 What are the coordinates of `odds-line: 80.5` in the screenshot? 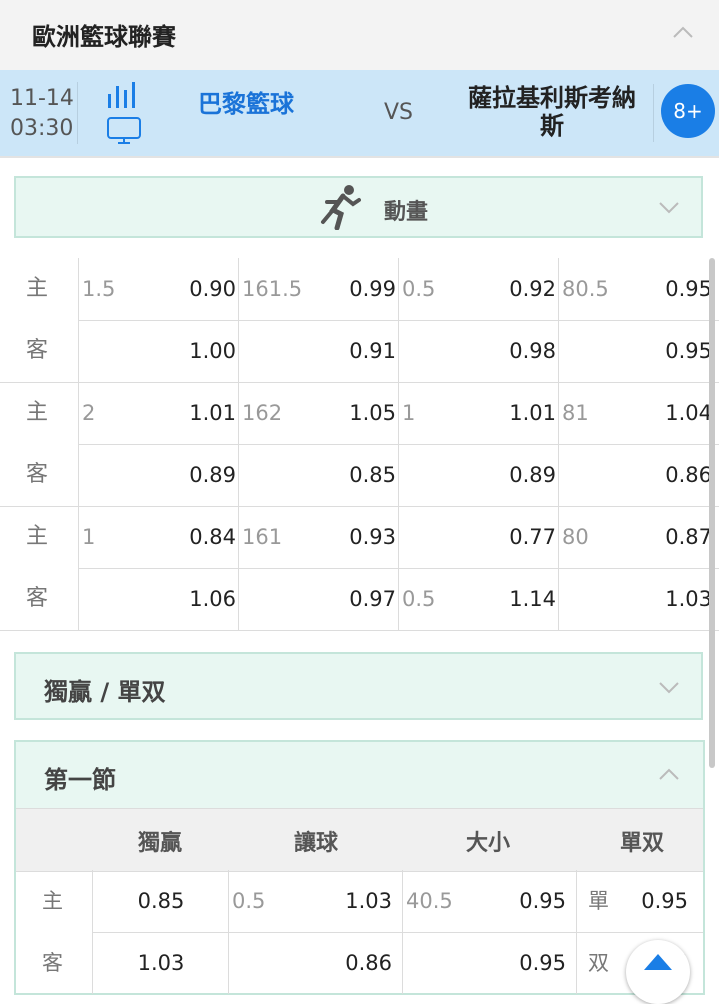 It's located at (585, 289).